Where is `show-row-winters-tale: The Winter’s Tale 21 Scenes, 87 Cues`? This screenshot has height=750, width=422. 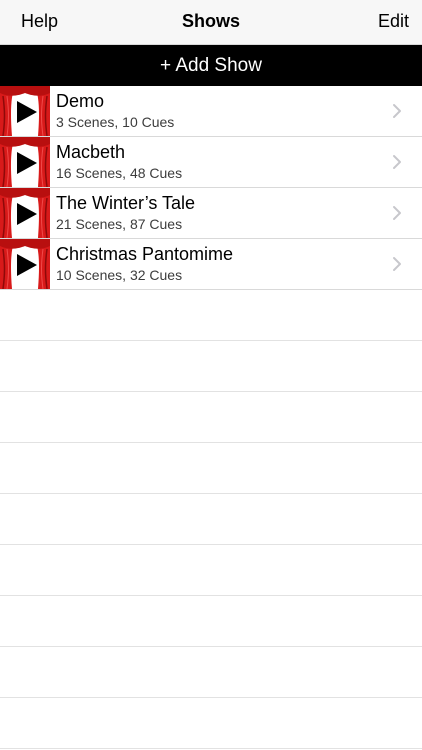
show-row-winters-tale: The Winter’s Tale 21 Scenes, 87 Cues is located at coordinates (211, 213).